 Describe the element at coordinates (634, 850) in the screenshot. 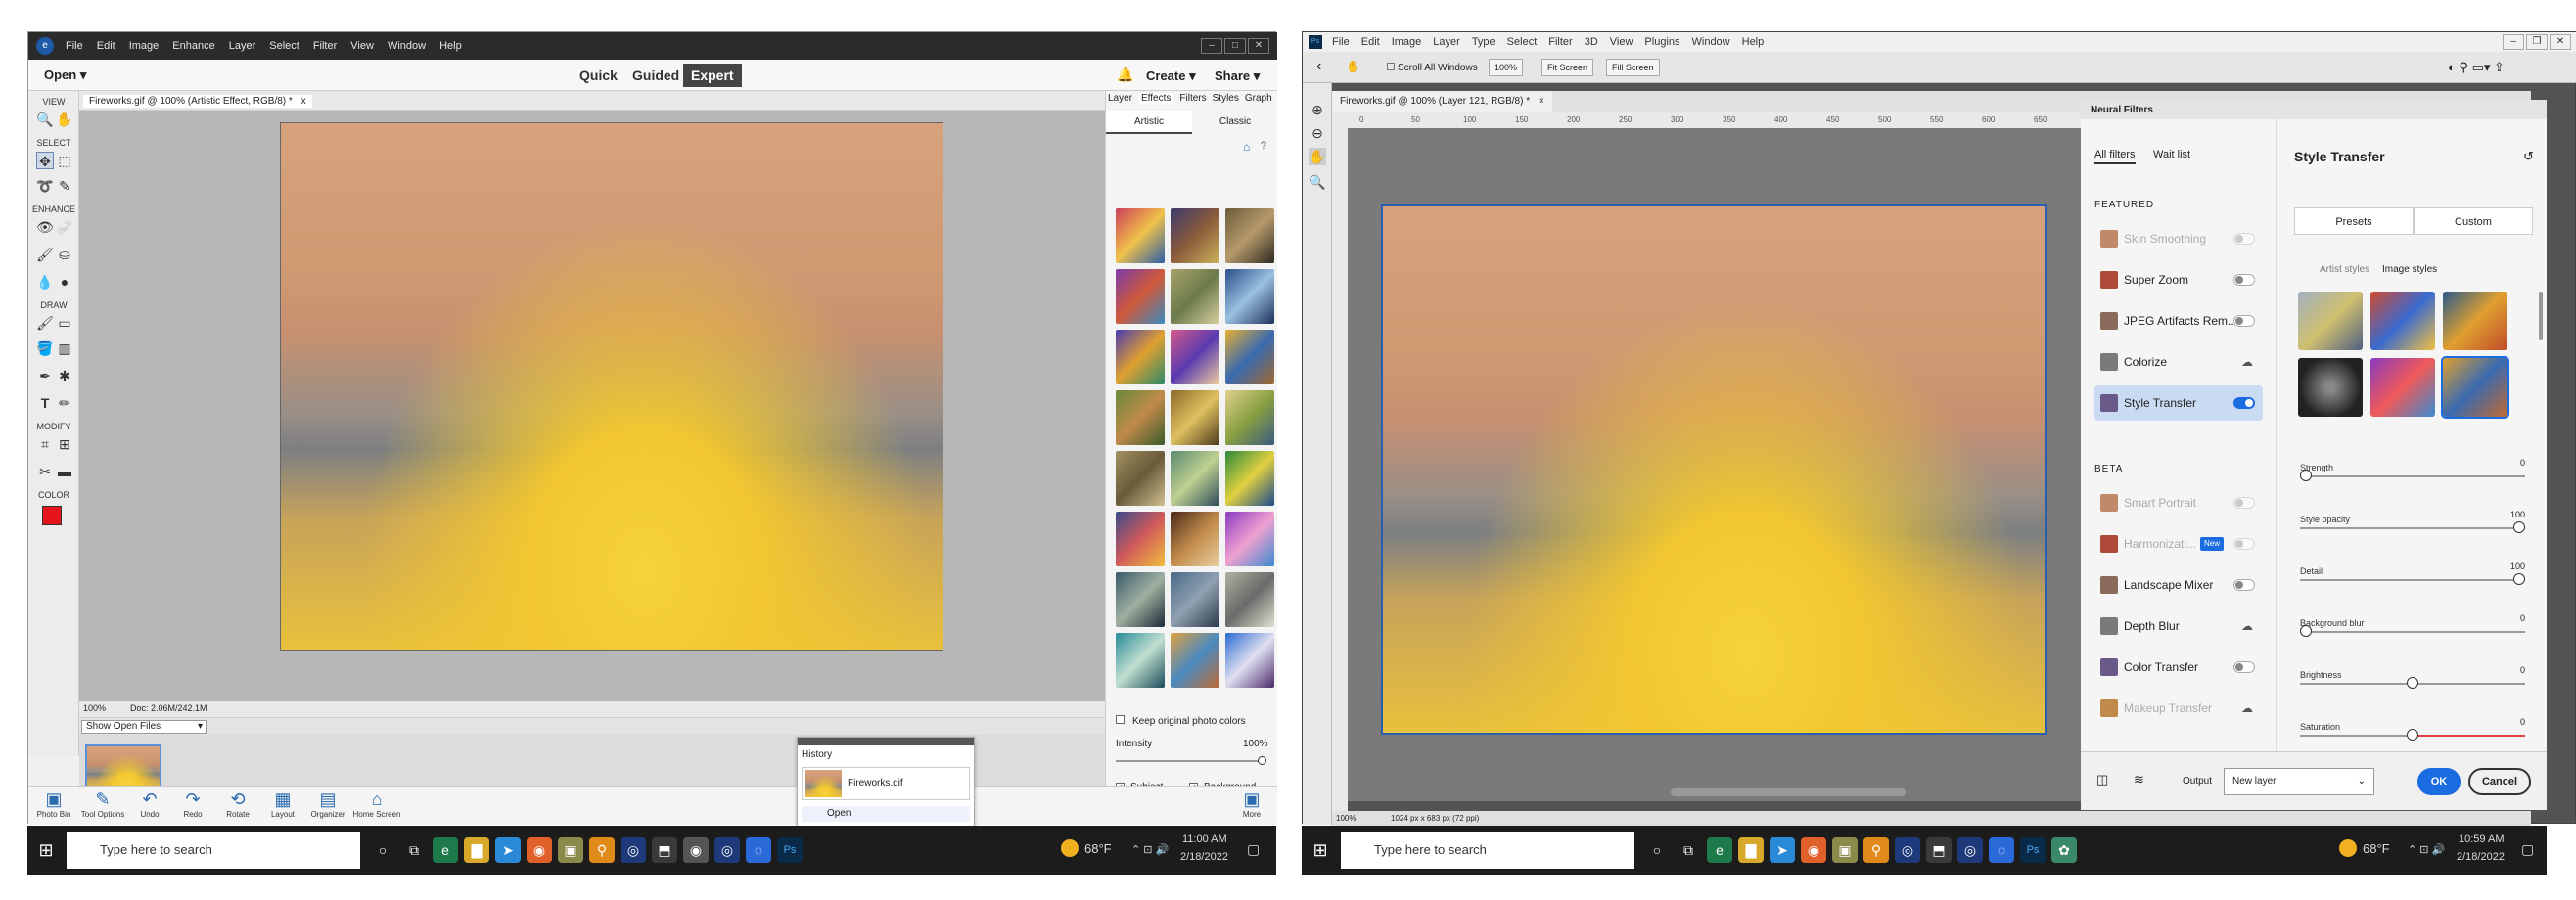

I see `elements-taskbar-icon: ◎` at that location.